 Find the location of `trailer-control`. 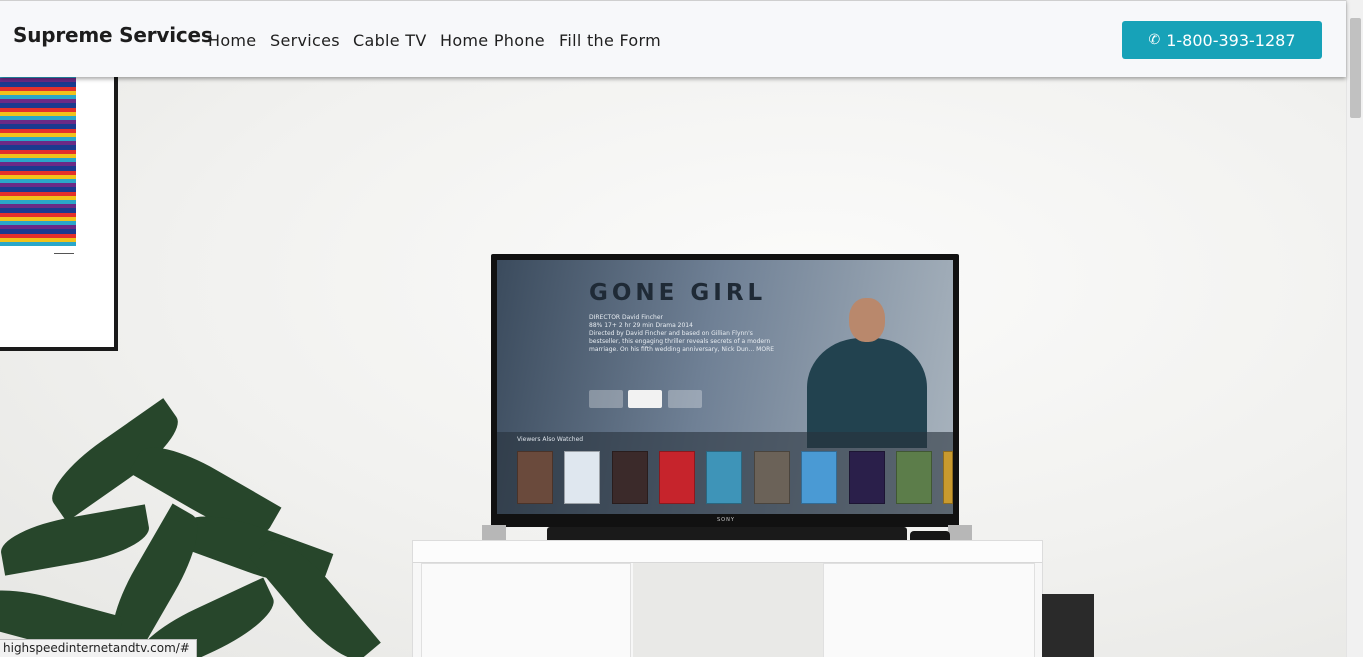

trailer-control is located at coordinates (606, 399).